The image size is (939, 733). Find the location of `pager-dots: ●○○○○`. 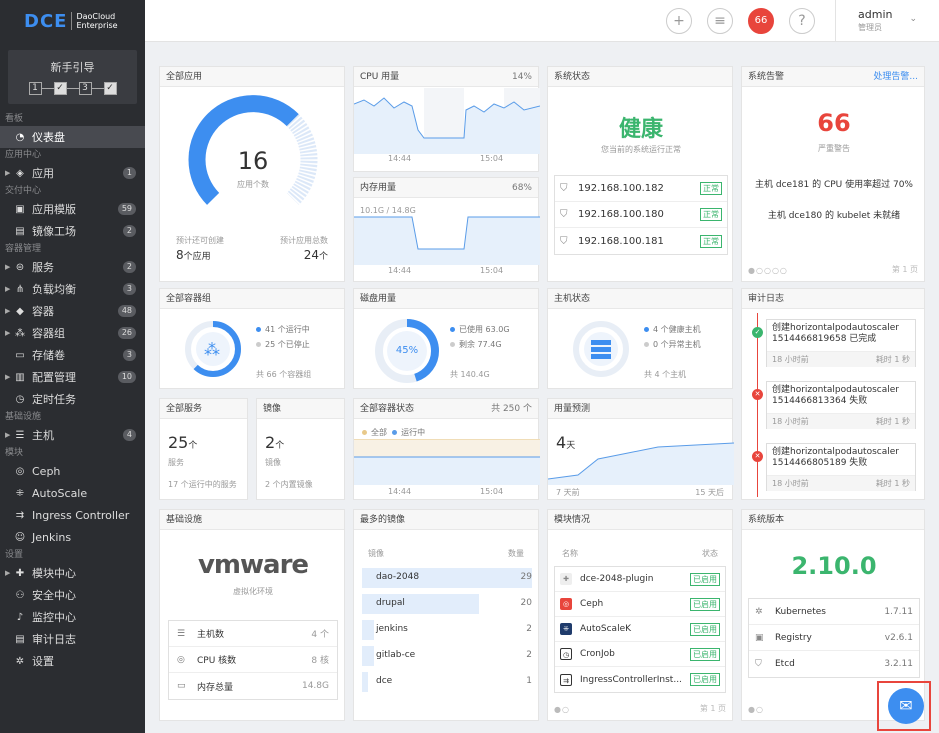

pager-dots: ●○○○○ is located at coordinates (768, 270).